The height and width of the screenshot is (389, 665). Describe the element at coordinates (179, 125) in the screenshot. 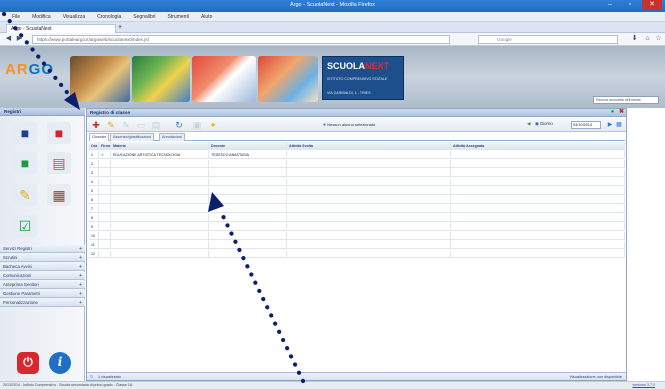

I see `refresh-icon: ↻` at that location.